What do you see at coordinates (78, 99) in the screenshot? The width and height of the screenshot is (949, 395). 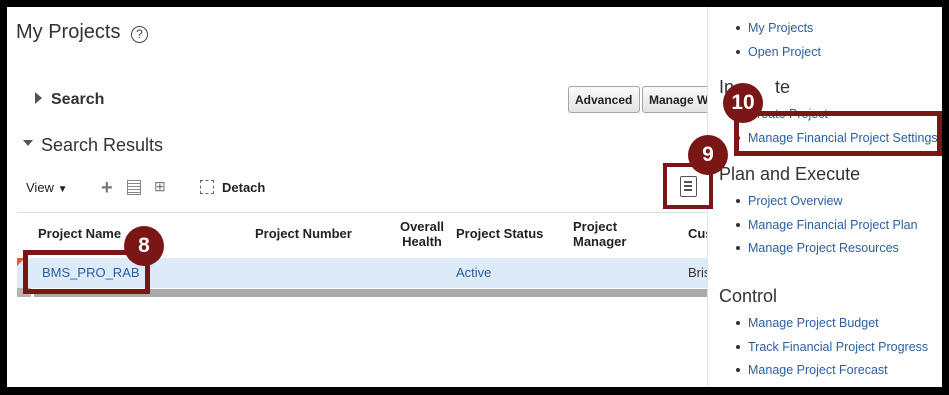 I see `search-label: Search` at bounding box center [78, 99].